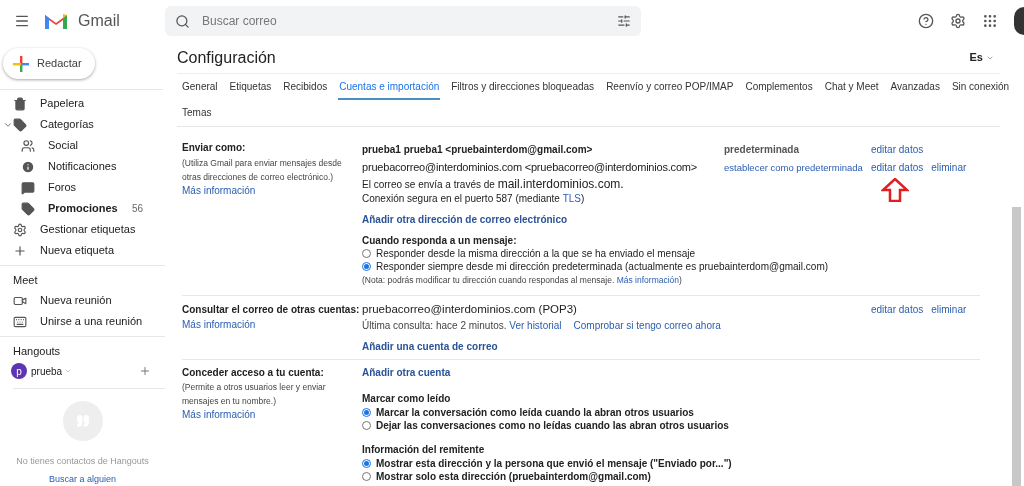 The image size is (1024, 486). Describe the element at coordinates (489, 280) in the screenshot. I see `note-text: (Nota: podrás modificar tu dirección cuando respondas al mensaje.` at that location.